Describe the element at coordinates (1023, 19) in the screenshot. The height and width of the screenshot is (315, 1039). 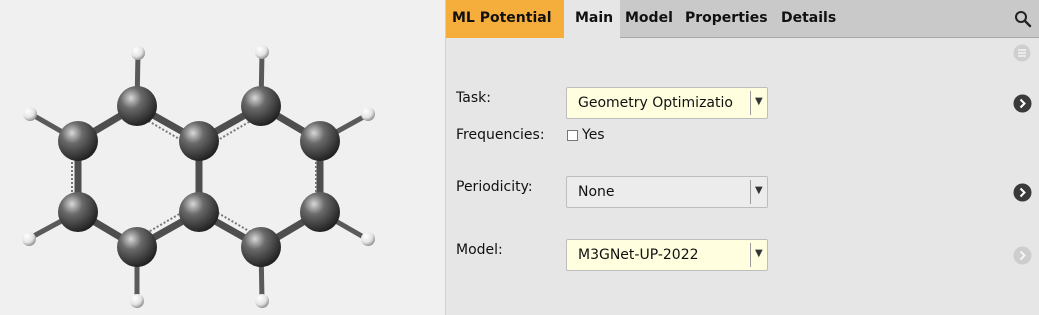
I see `search-icon` at that location.